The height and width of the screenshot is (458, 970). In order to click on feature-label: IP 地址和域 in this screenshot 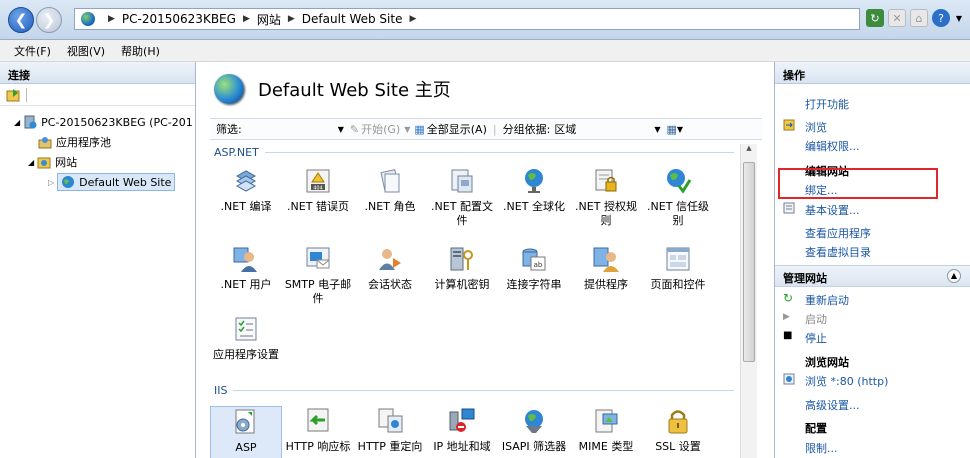, I will do `click(462, 446)`.